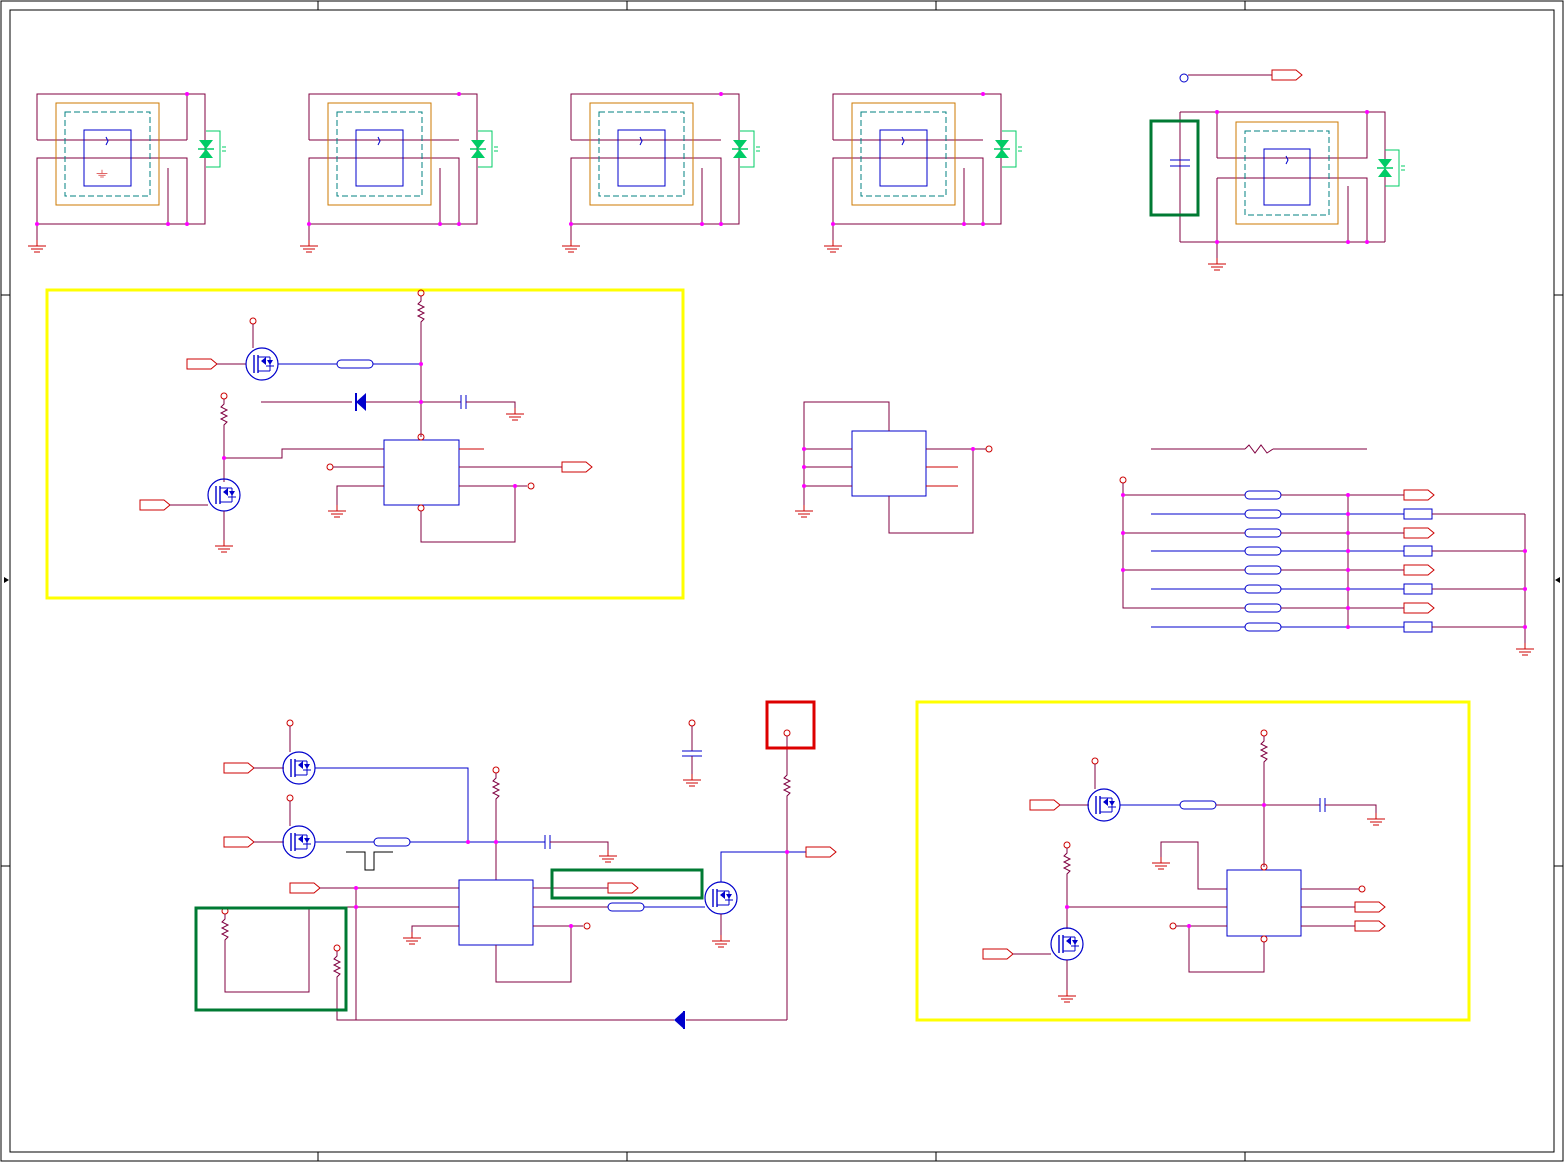 This screenshot has width=1564, height=1162. Describe the element at coordinates (271, 959) in the screenshot. I see `highlight-resistor-pair` at that location.